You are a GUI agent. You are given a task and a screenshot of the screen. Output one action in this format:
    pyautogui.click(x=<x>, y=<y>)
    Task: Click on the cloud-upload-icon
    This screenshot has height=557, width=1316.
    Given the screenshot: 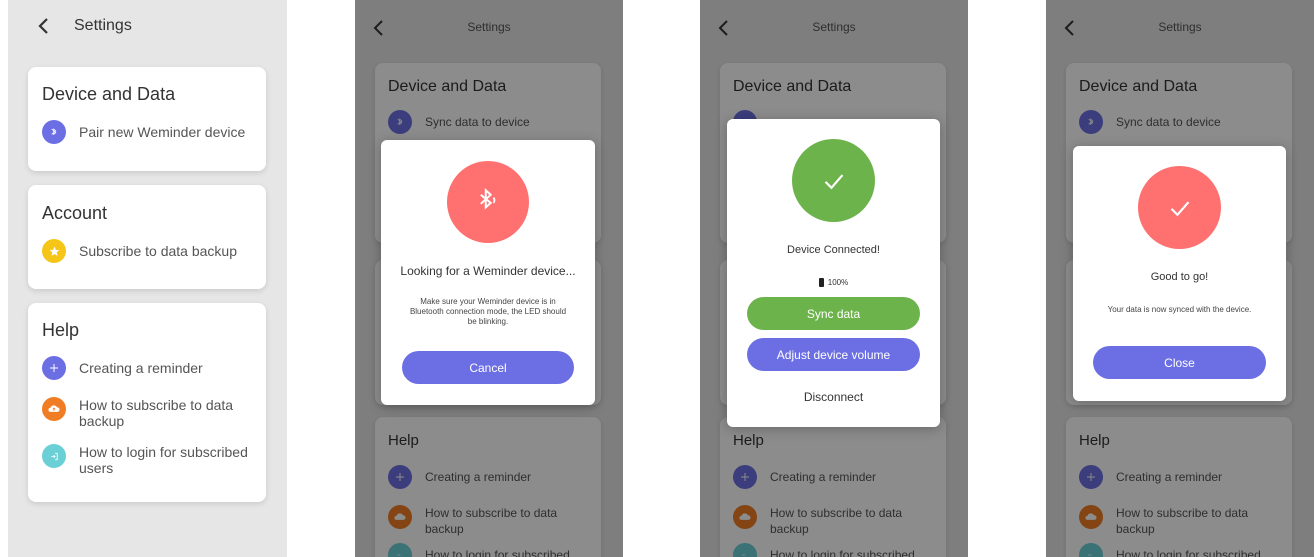 What is the action you would take?
    pyautogui.click(x=54, y=409)
    